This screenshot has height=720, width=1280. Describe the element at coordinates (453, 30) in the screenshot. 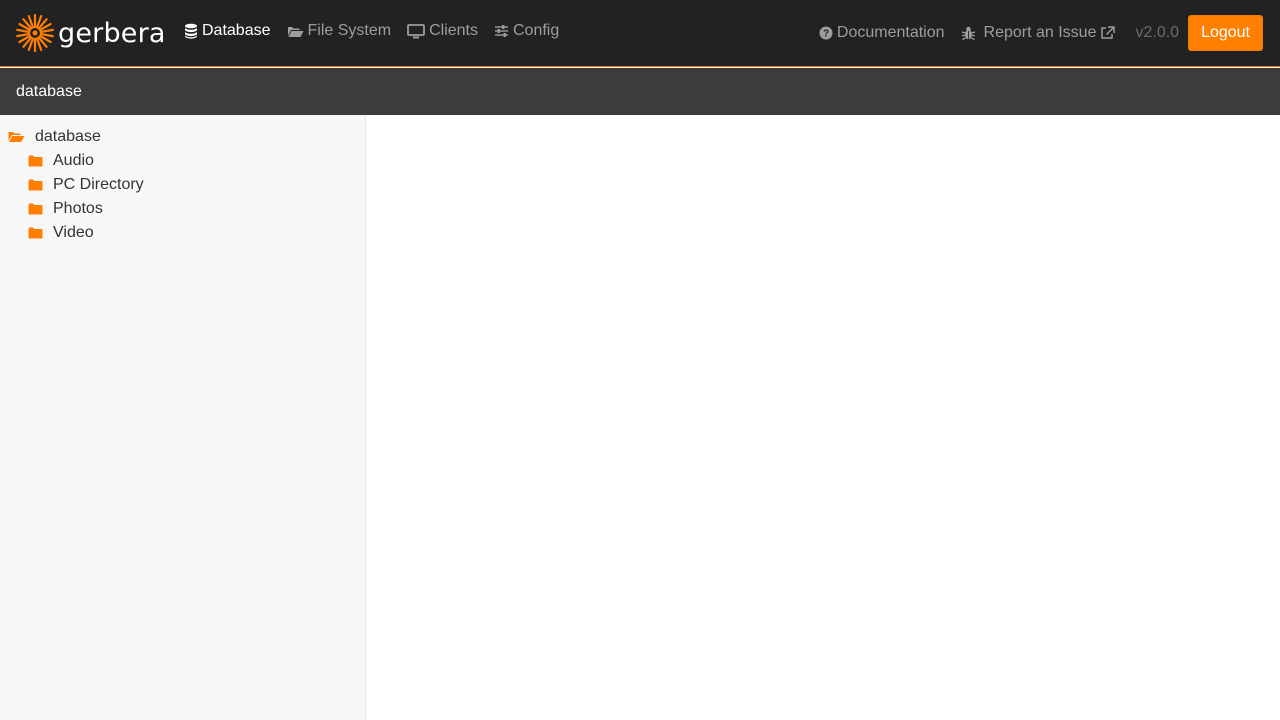

I see `nav-clients-label: Clients` at that location.